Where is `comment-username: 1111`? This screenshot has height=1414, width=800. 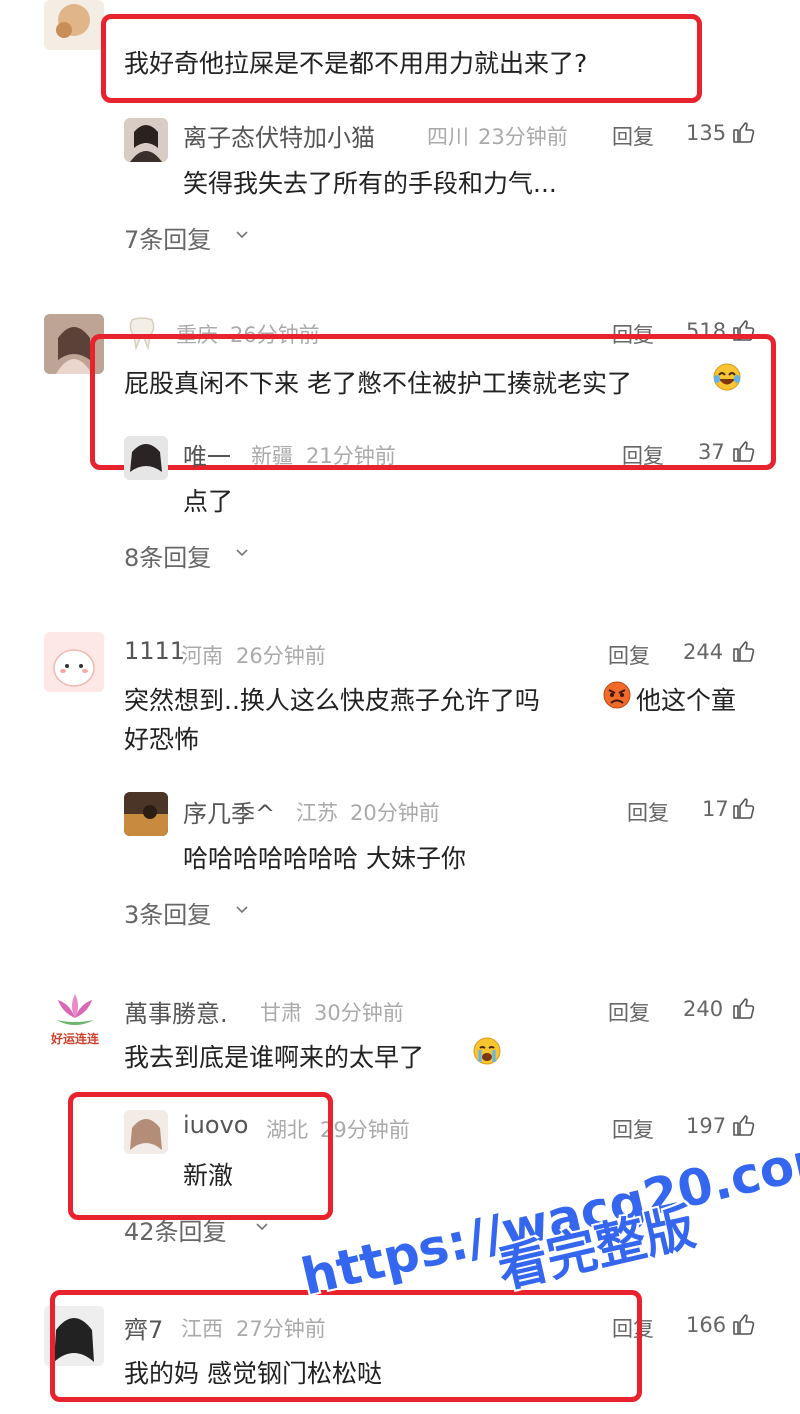
comment-username: 1111 is located at coordinates (154, 651).